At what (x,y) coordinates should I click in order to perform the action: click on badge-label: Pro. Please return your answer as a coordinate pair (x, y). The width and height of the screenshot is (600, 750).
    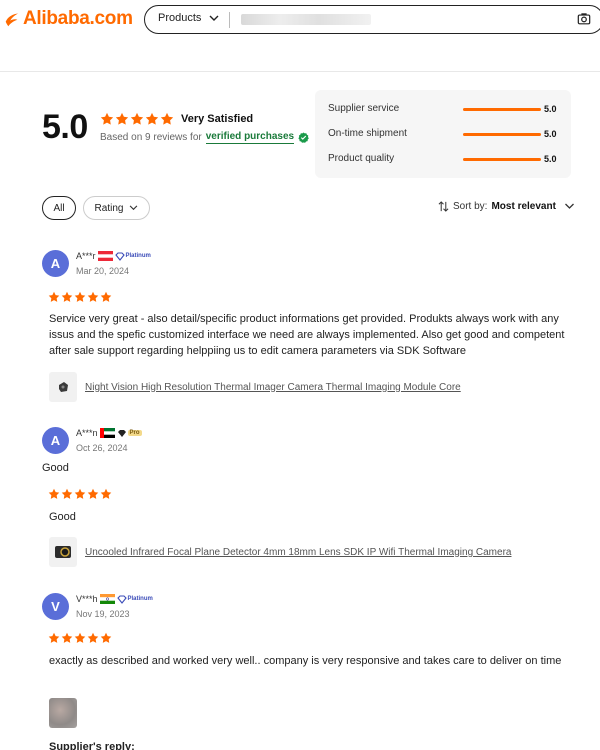
    Looking at the image, I should click on (134, 433).